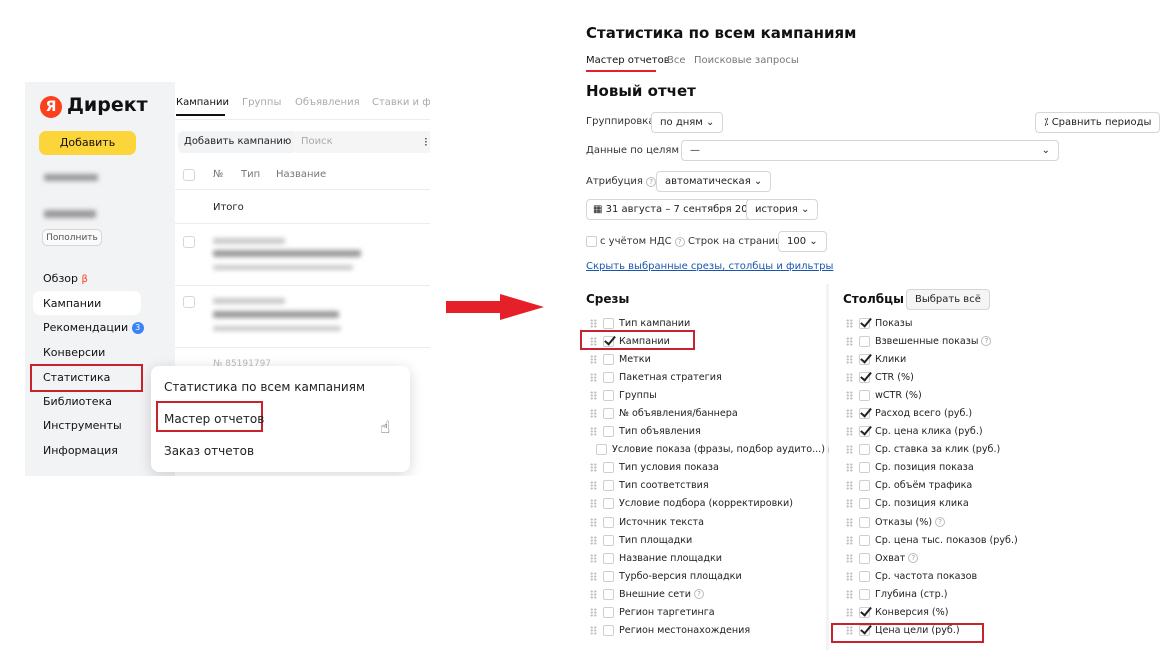 The height and width of the screenshot is (650, 1176). Describe the element at coordinates (996, 468) in the screenshot. I see `column-item: Ср. позиция показа` at that location.